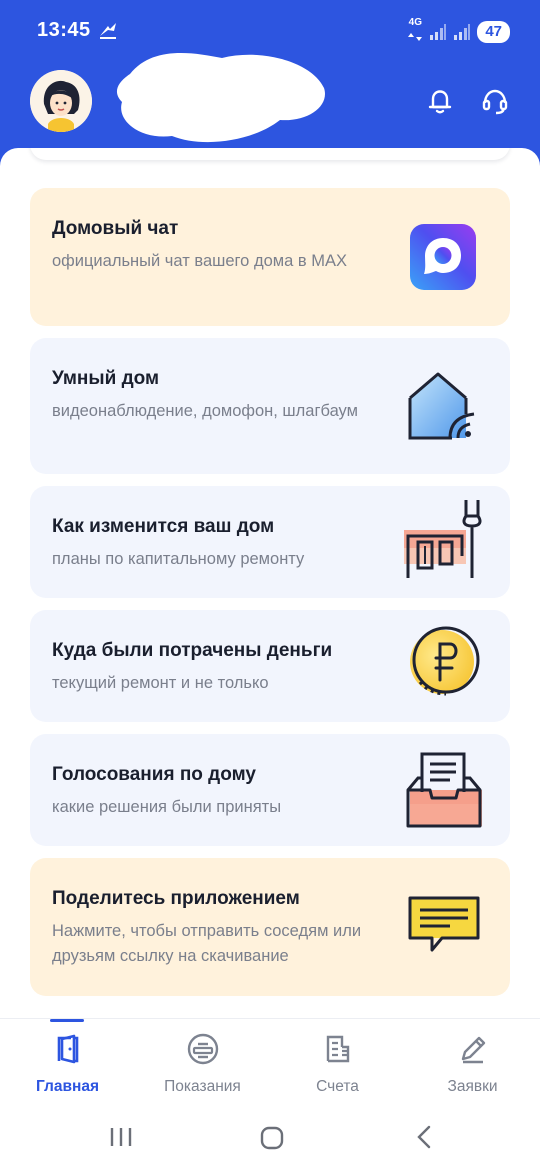  What do you see at coordinates (108, 31) in the screenshot?
I see `app-notification-icon` at bounding box center [108, 31].